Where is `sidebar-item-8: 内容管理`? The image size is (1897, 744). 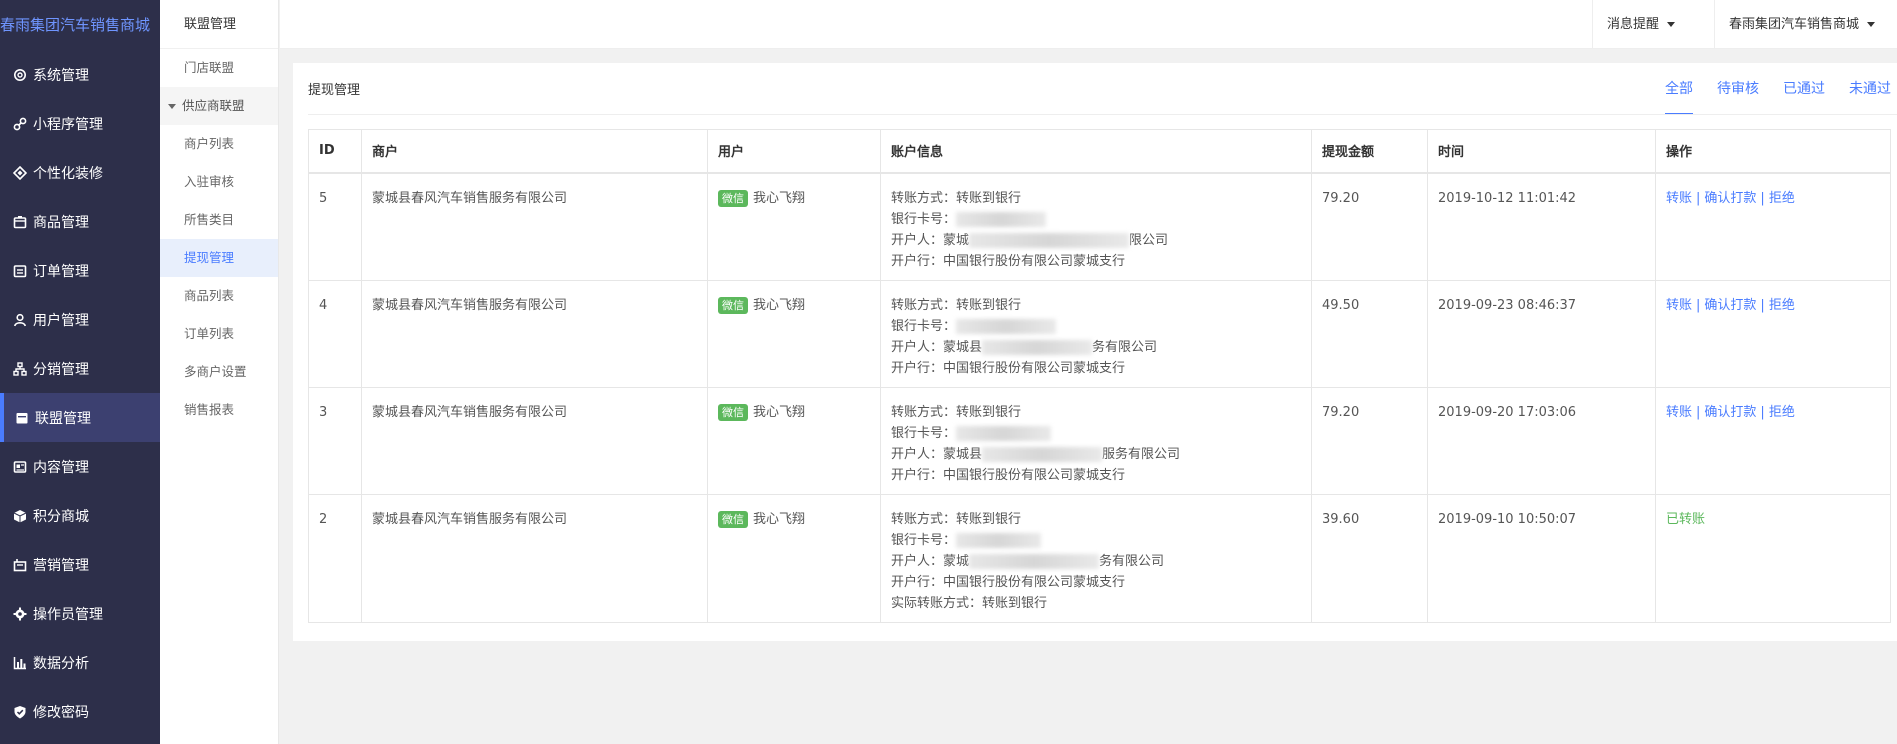 sidebar-item-8: 内容管理 is located at coordinates (80, 466).